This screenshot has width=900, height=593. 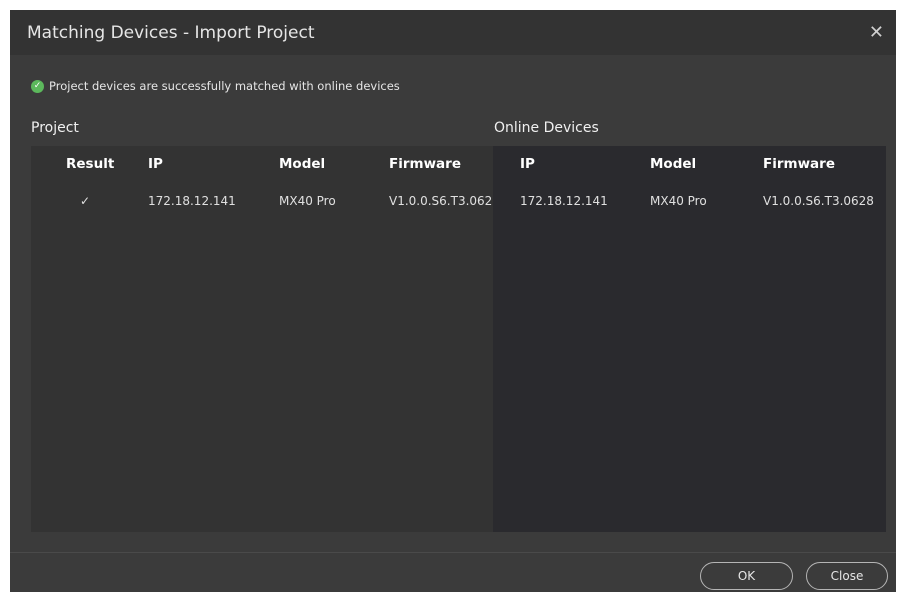 What do you see at coordinates (746, 576) in the screenshot?
I see `ok-button: OK` at bounding box center [746, 576].